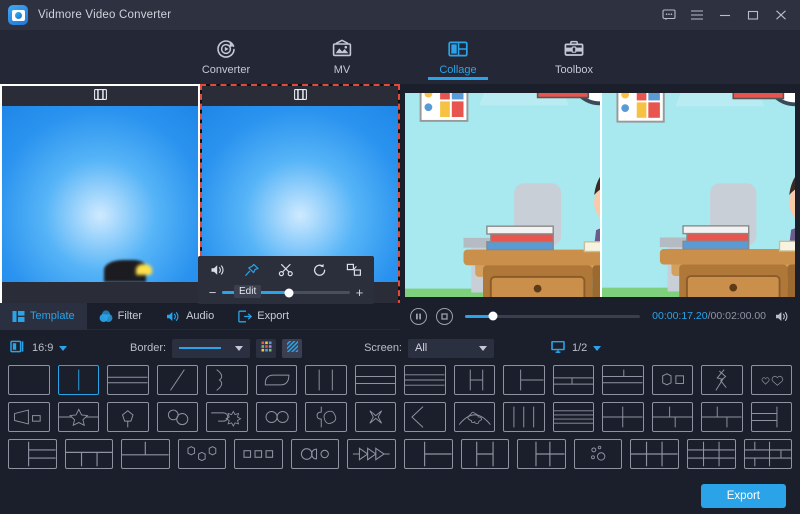 The height and width of the screenshot is (514, 800). I want to click on tpl-cross-burst, so click(375, 417).